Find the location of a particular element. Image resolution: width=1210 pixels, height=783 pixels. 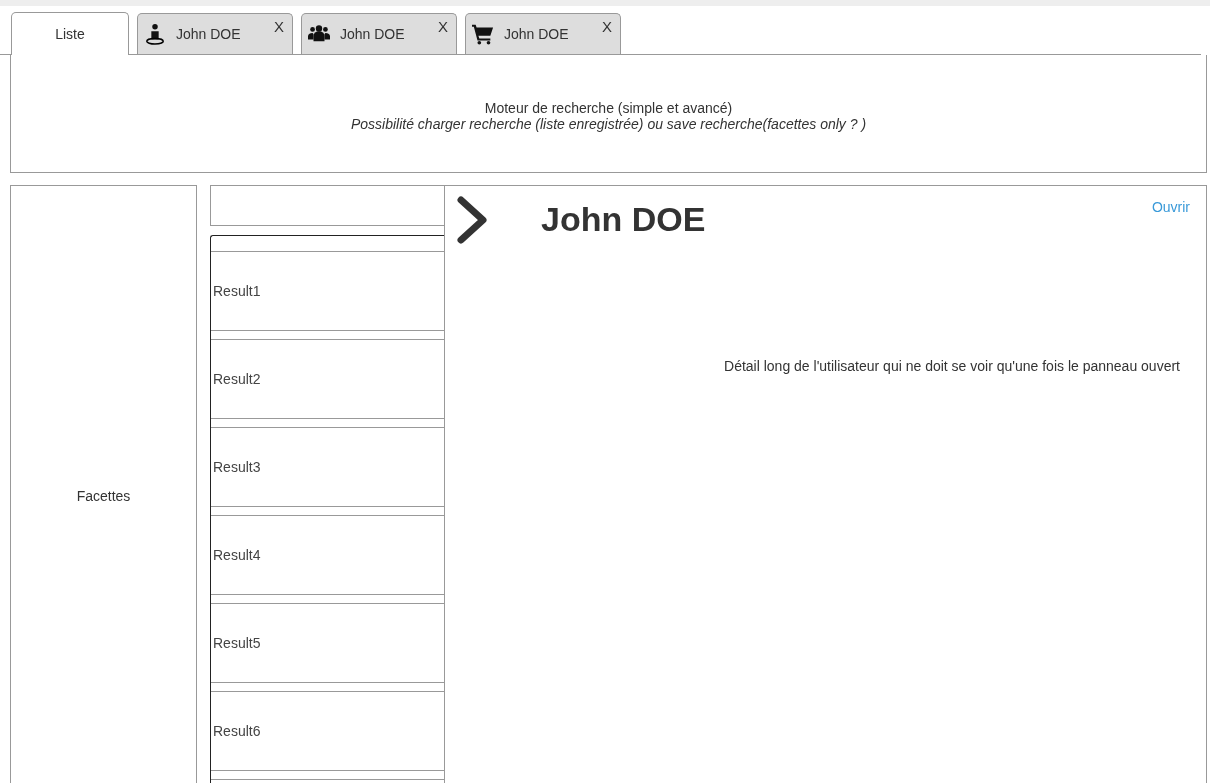

tab-label: Liste is located at coordinates (70, 34).